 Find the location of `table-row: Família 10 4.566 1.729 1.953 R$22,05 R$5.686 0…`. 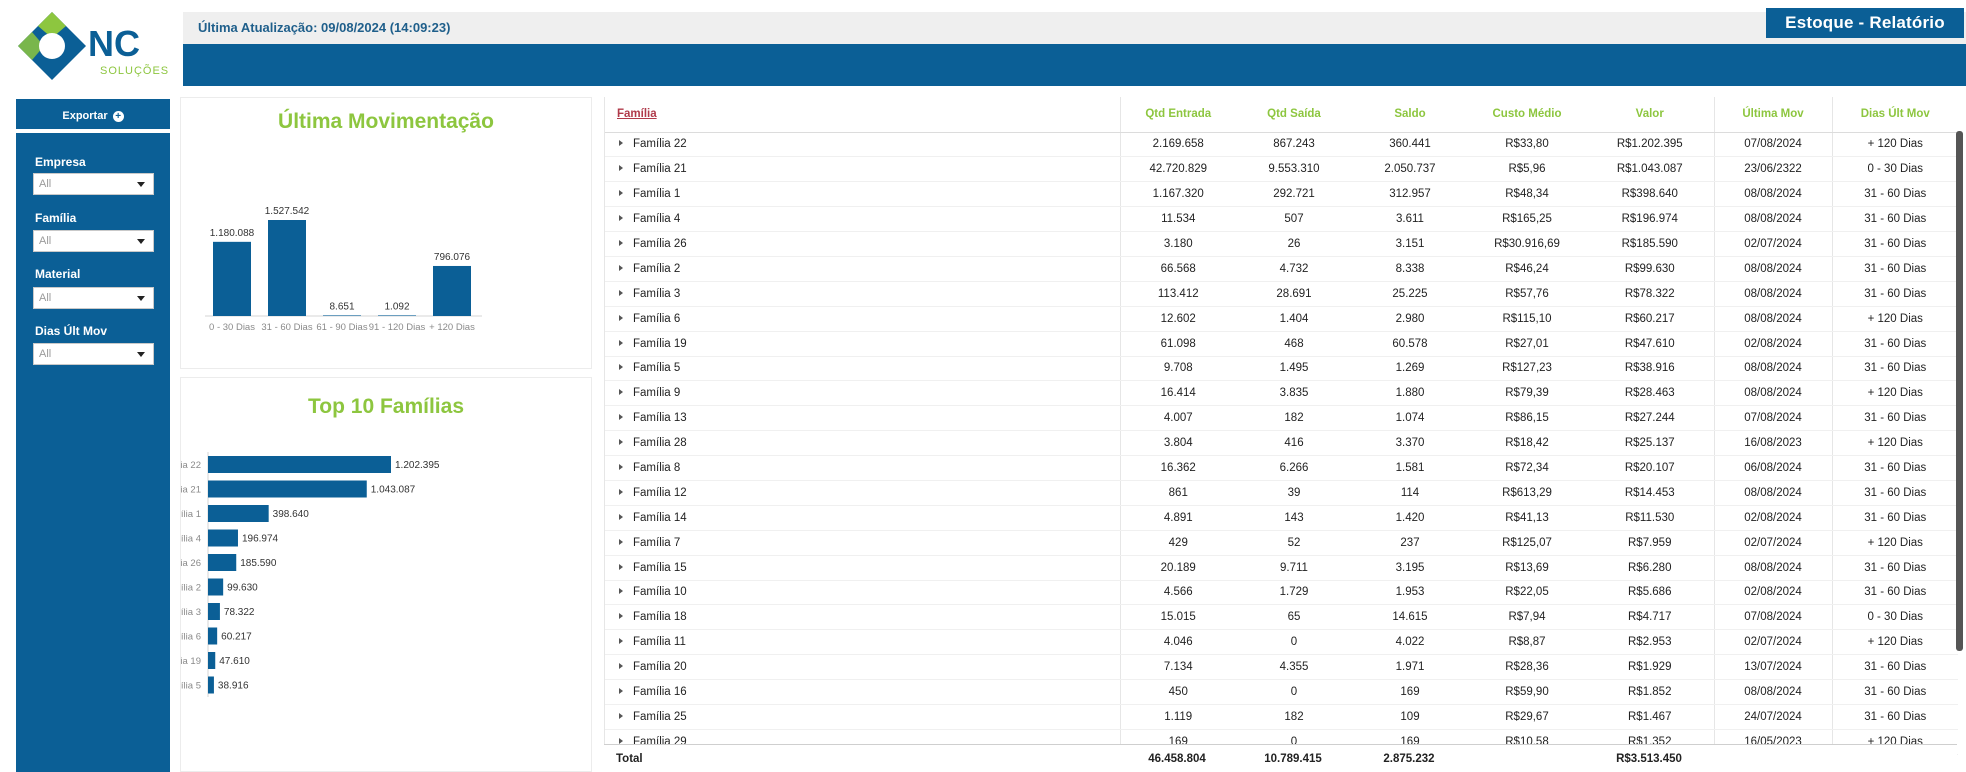

table-row: Família 10 4.566 1.729 1.953 R$22,05 R$5.686 0… is located at coordinates (1281, 593).